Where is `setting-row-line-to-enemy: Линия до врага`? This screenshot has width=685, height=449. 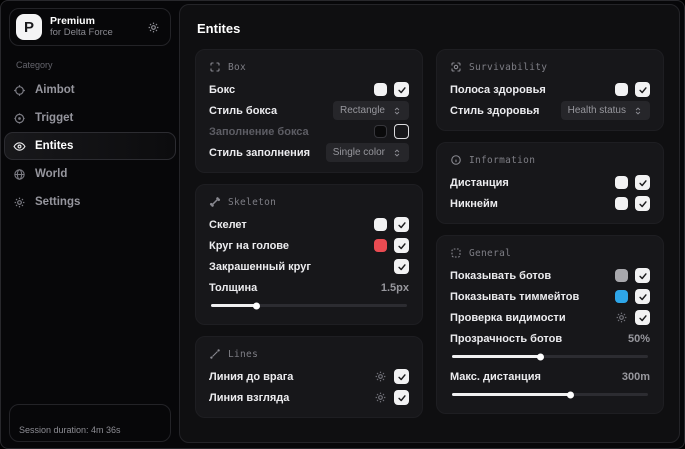 setting-row-line-to-enemy: Линия до врага is located at coordinates (309, 376).